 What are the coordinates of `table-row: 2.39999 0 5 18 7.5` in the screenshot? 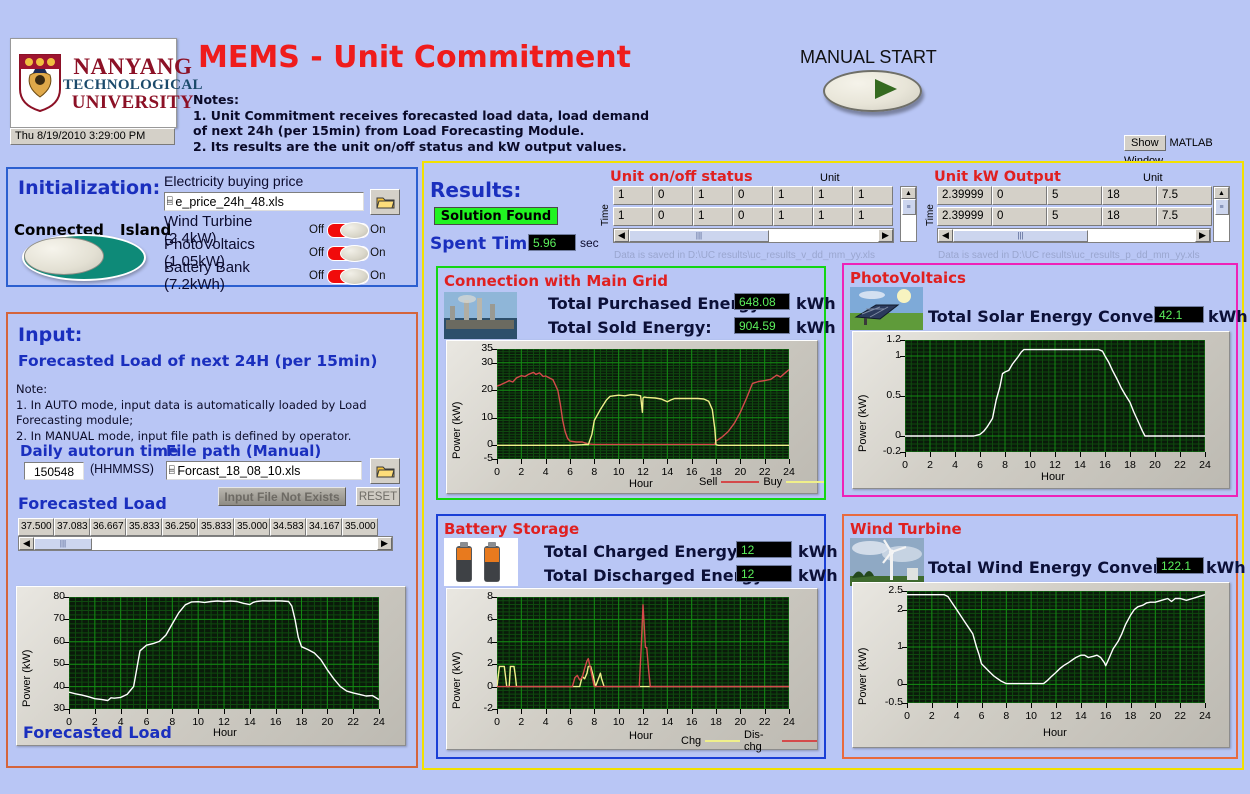 It's located at (1074, 195).